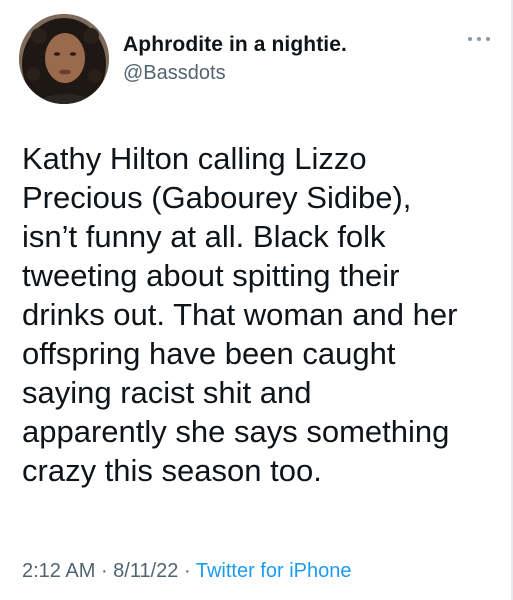  What do you see at coordinates (240, 314) in the screenshot?
I see `tweet-text-line: drinks out. That woman and her` at bounding box center [240, 314].